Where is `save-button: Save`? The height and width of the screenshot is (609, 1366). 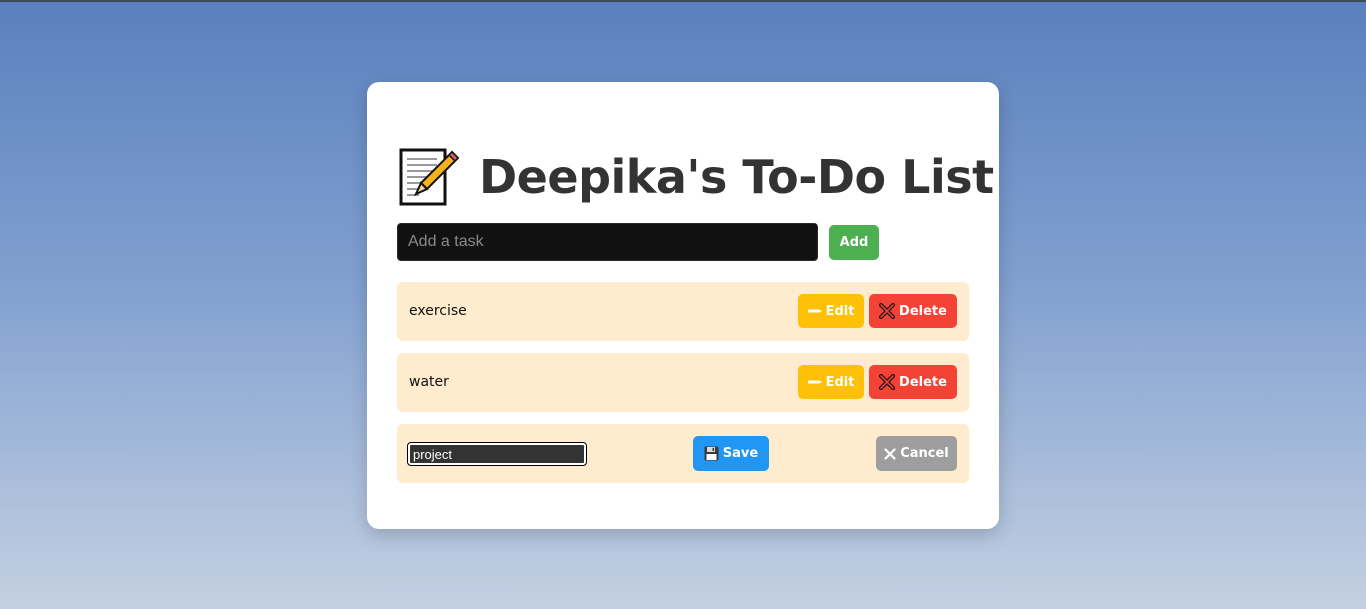
save-button: Save is located at coordinates (731, 453).